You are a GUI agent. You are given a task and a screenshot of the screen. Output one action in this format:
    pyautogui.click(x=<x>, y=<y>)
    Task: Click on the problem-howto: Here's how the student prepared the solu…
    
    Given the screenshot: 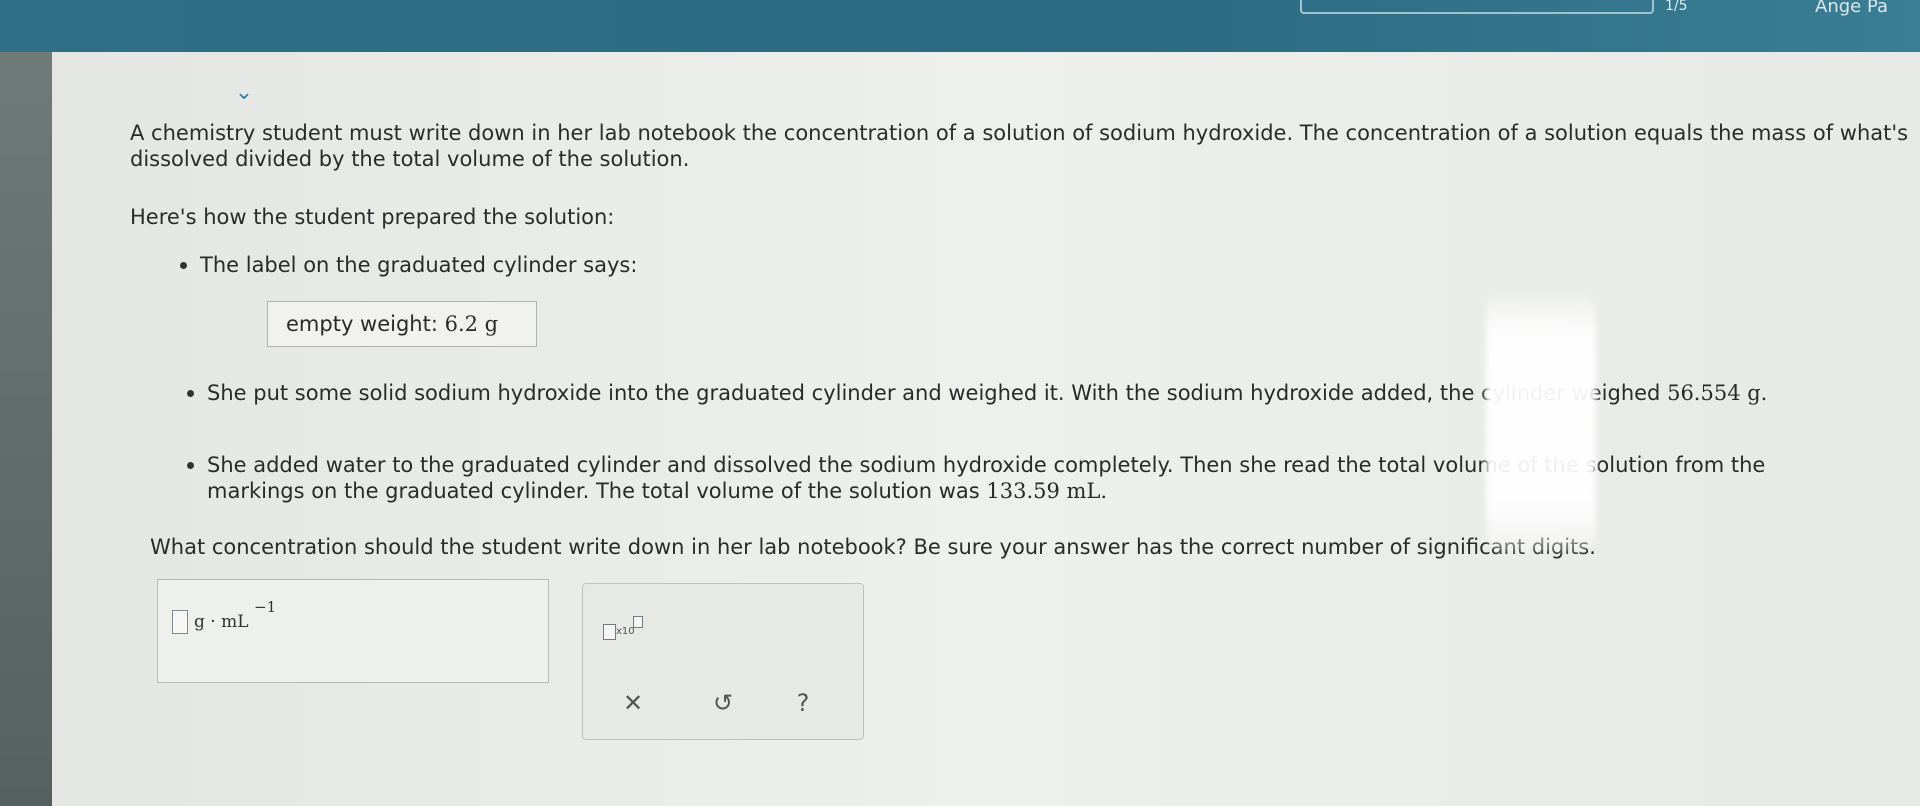 What is the action you would take?
    pyautogui.click(x=372, y=217)
    